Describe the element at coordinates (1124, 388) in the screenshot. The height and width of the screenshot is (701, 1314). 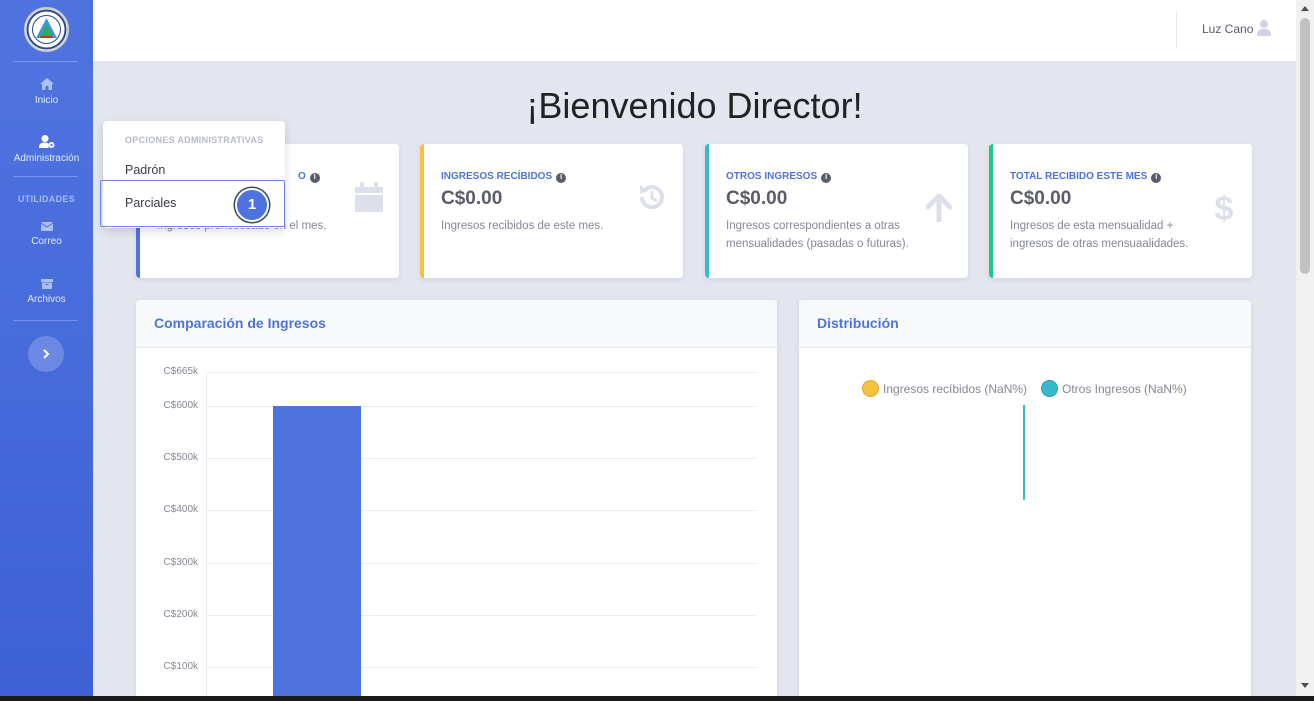
I see `legend-label: Otros Ingresos (NaN%)` at that location.